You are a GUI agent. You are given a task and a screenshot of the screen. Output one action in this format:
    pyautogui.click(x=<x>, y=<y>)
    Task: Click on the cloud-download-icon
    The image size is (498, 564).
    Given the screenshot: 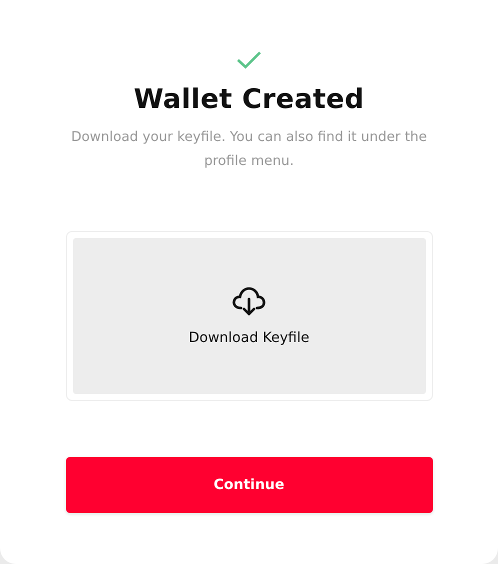 What is the action you would take?
    pyautogui.click(x=249, y=302)
    